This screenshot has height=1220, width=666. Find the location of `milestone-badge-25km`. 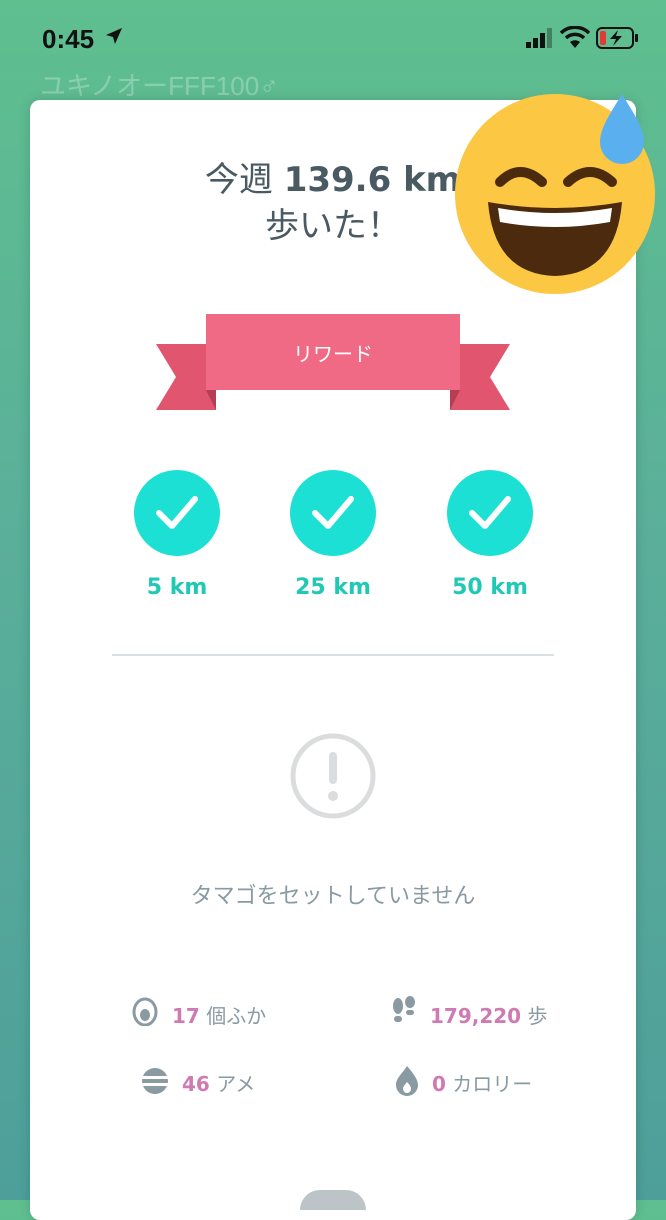

milestone-badge-25km is located at coordinates (333, 513).